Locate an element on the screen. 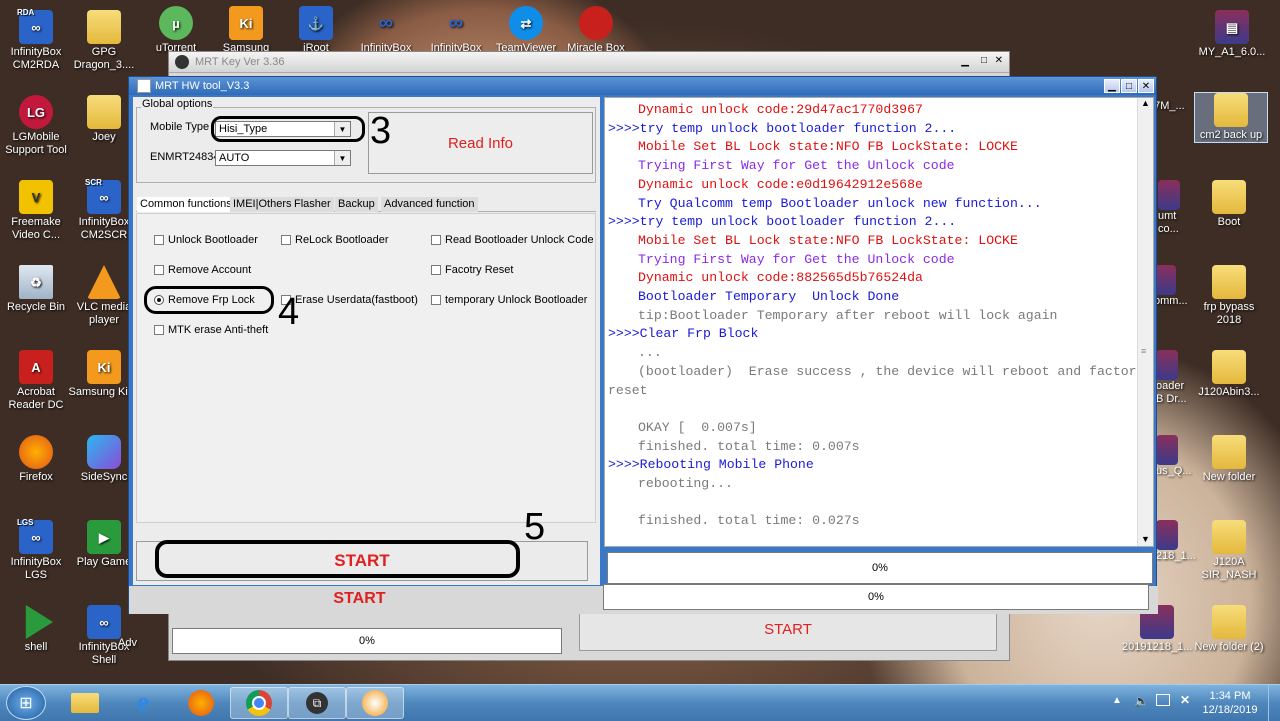  taskbar-app-mrt-tool is located at coordinates (375, 703).